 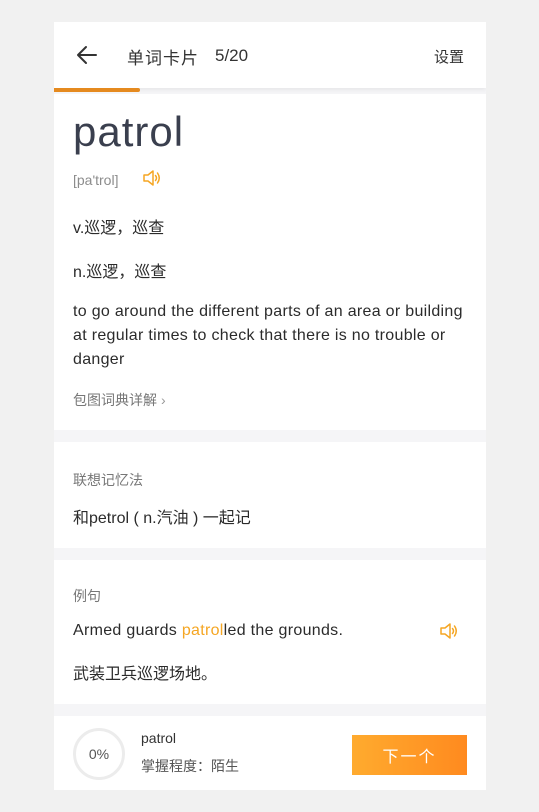 What do you see at coordinates (87, 55) in the screenshot?
I see `back-arrow-icon` at bounding box center [87, 55].